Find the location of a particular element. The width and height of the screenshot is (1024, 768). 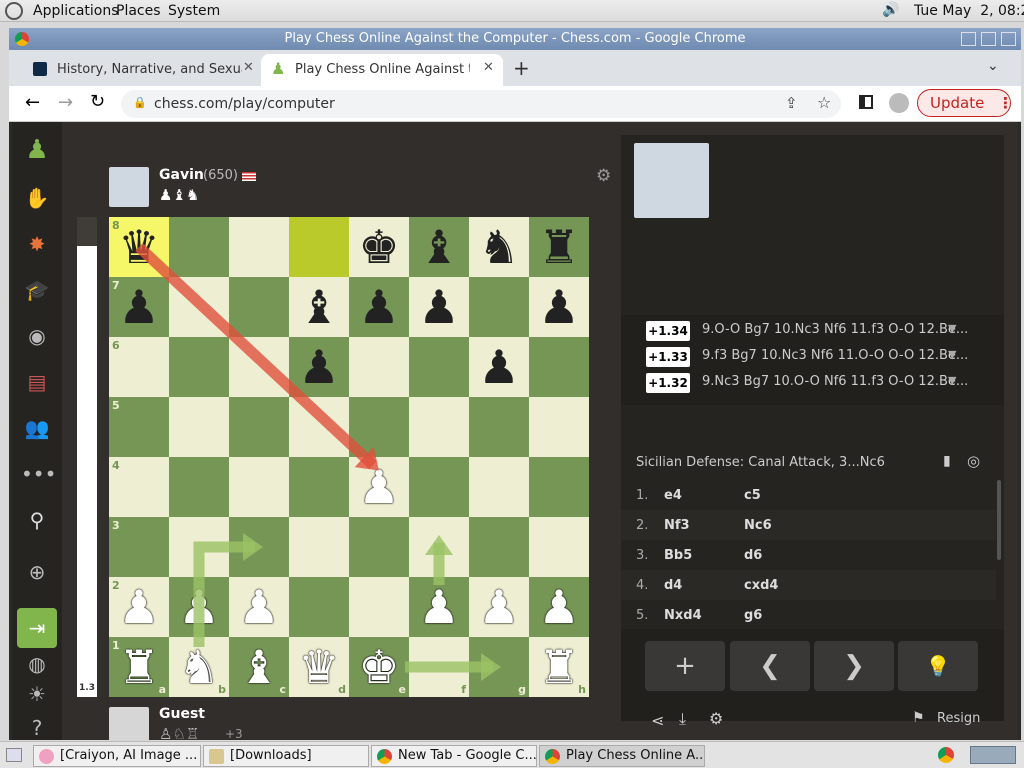

square-c4 is located at coordinates (259, 487).